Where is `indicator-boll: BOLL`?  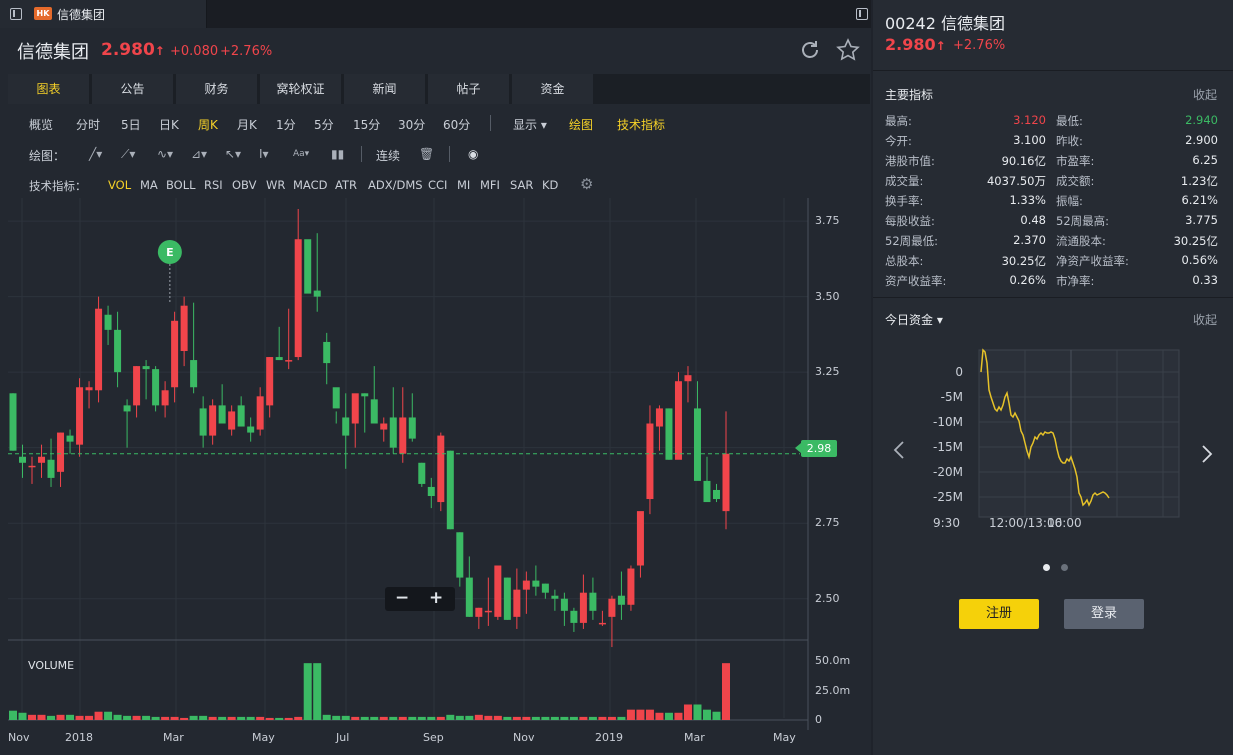
indicator-boll: BOLL is located at coordinates (181, 185).